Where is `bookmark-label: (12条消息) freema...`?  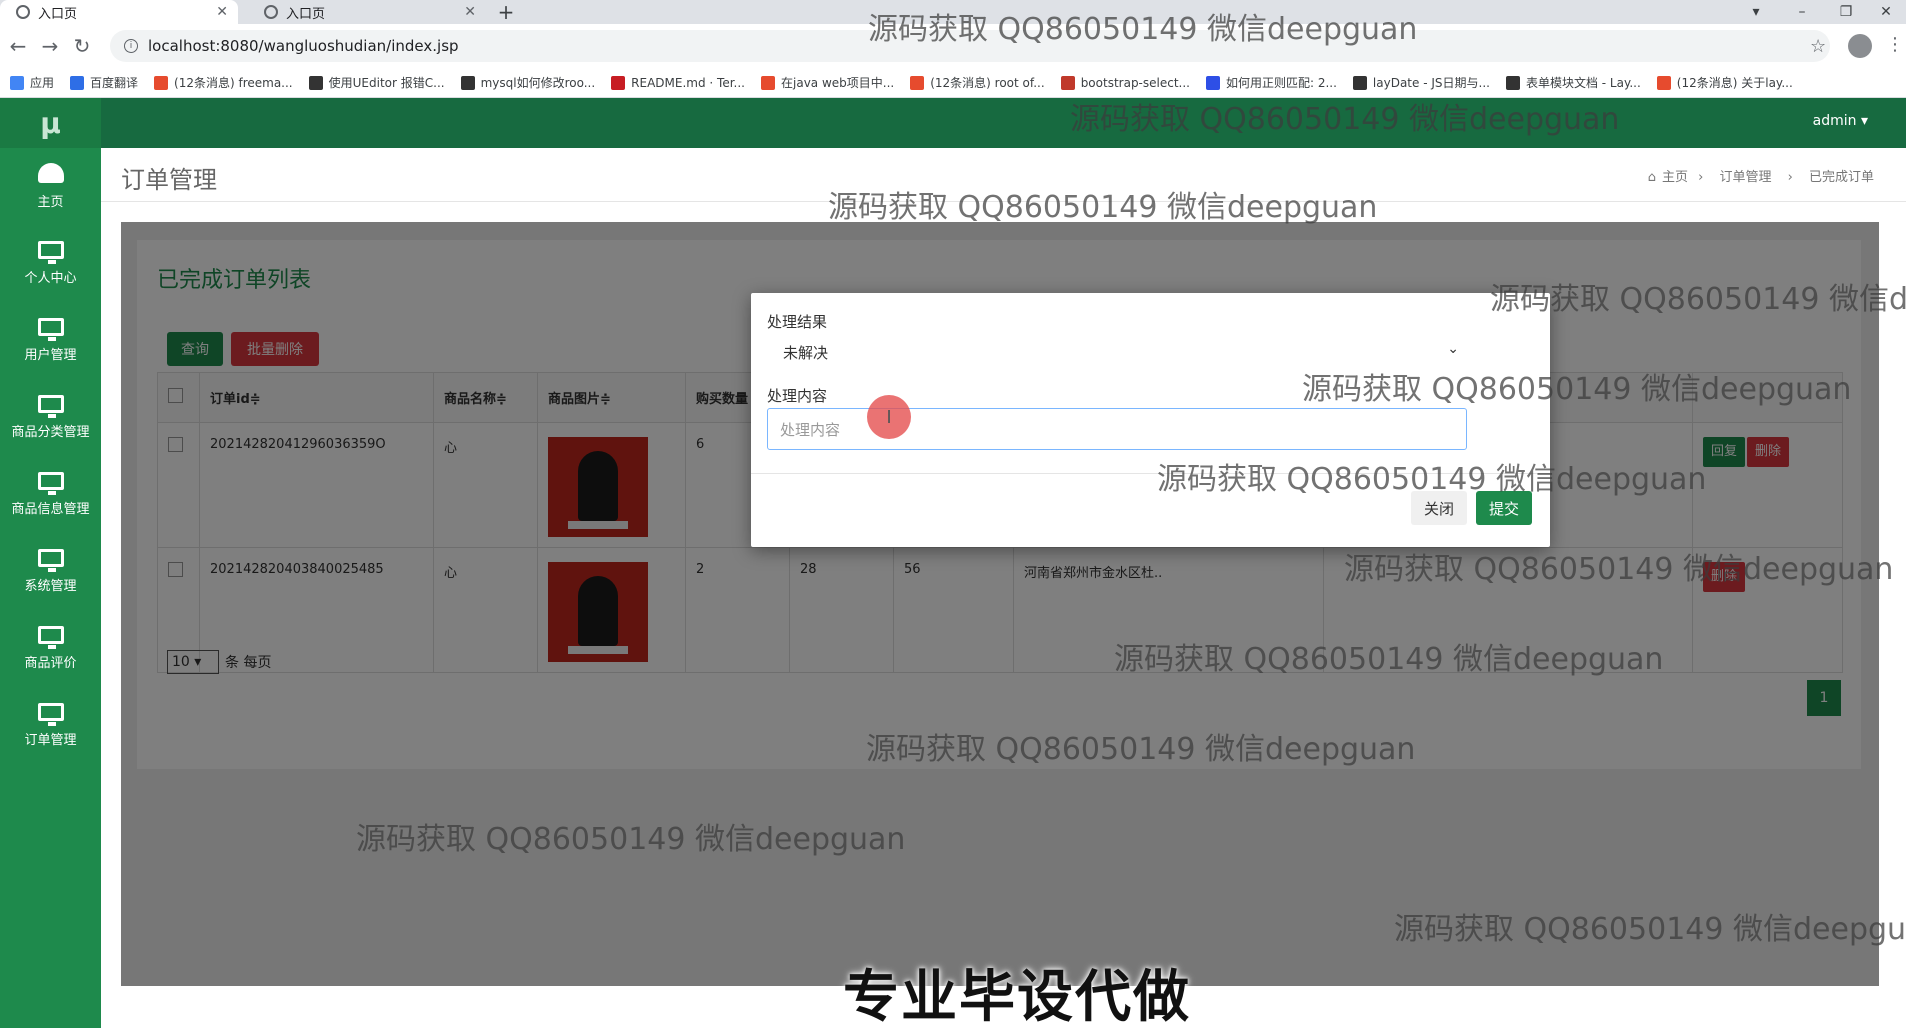
bookmark-label: (12条消息) freema... is located at coordinates (233, 83).